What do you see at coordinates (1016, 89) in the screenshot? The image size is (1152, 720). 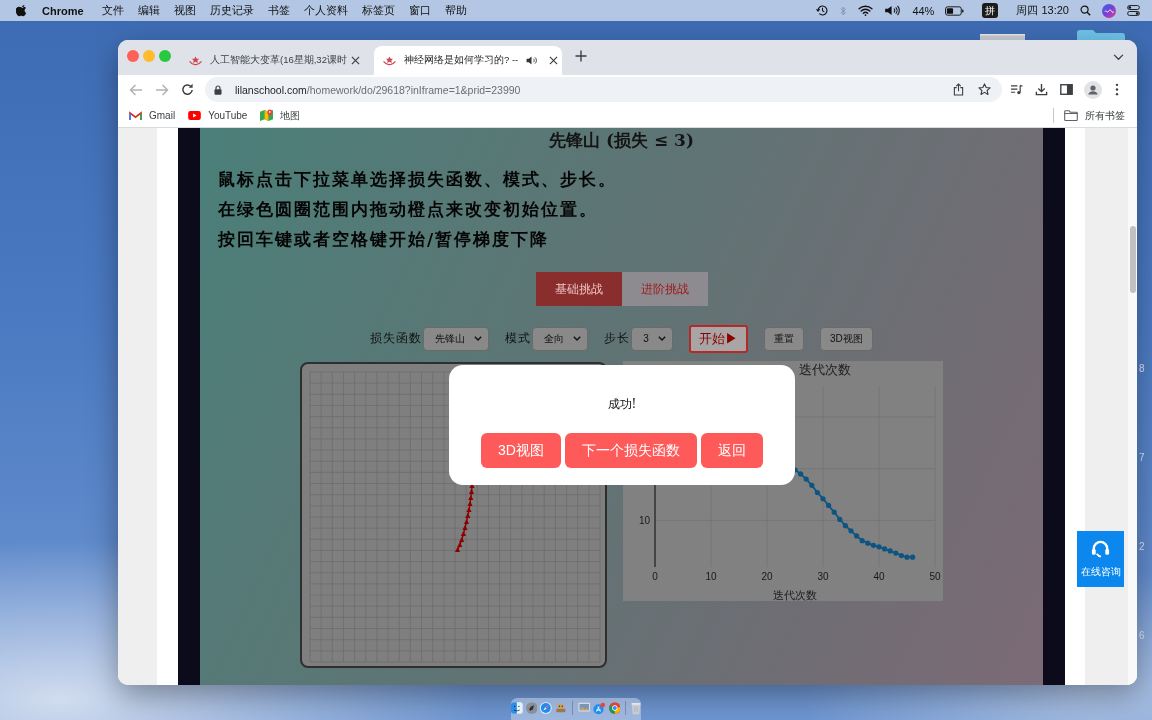 I see `media-list-icon` at bounding box center [1016, 89].